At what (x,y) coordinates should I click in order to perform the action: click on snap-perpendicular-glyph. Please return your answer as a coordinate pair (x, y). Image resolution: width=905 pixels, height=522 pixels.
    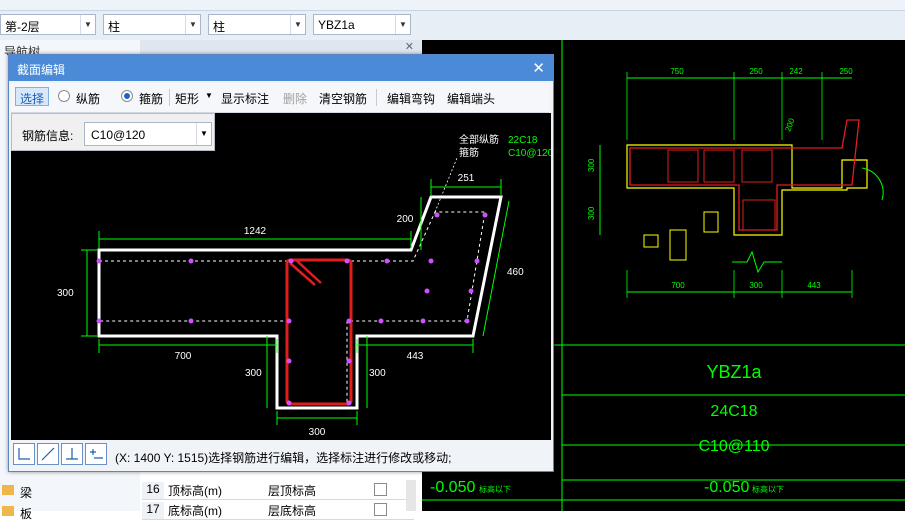
    Looking at the image, I should click on (72, 454).